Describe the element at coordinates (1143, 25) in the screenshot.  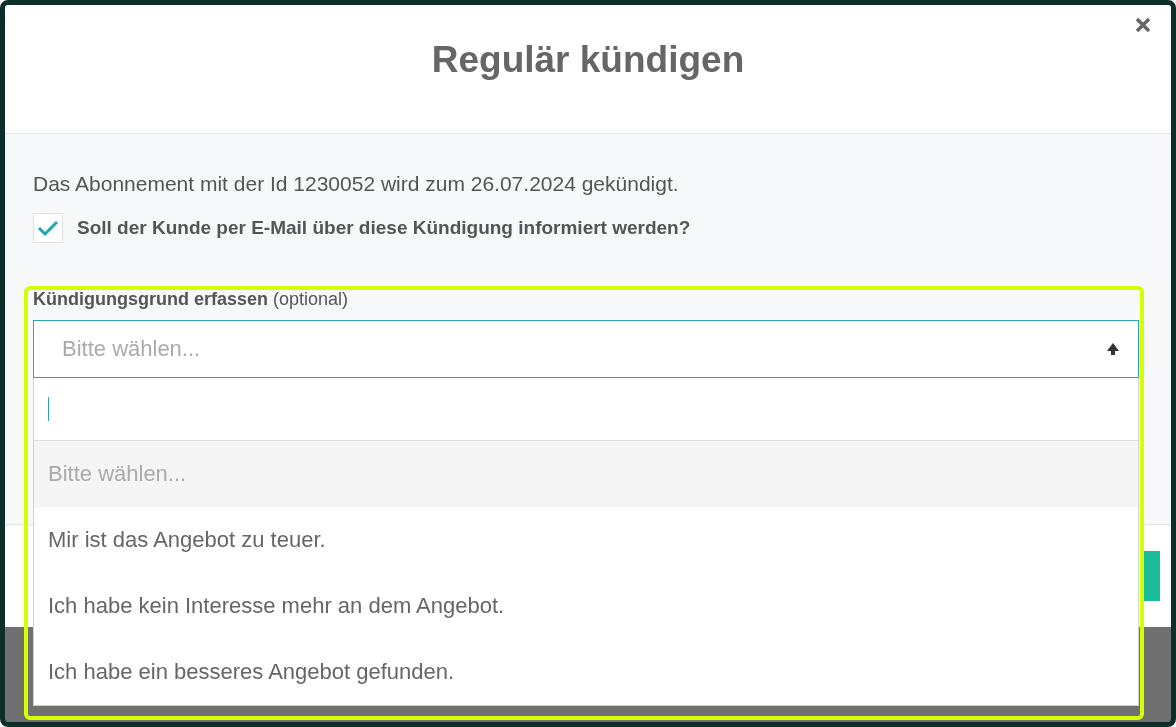
I see `close-icon` at that location.